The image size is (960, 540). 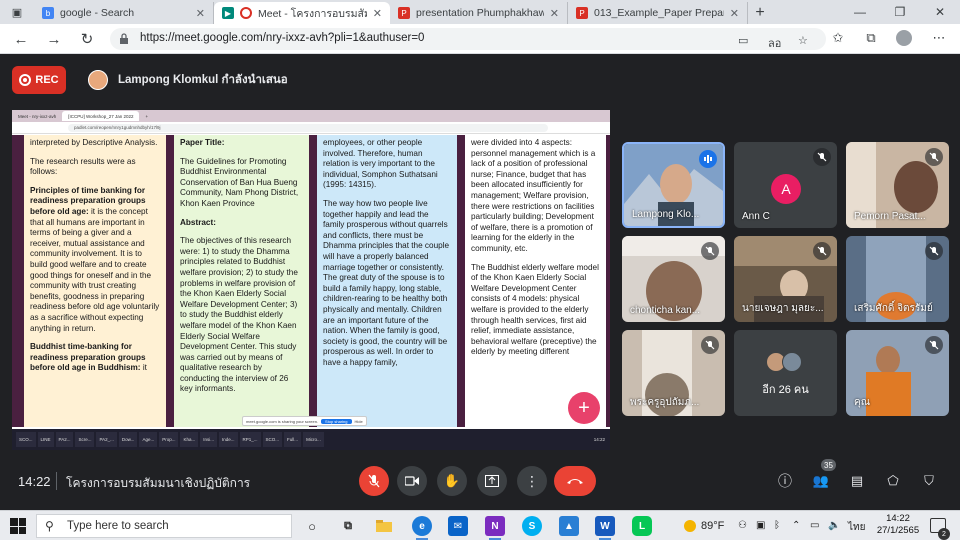 I want to click on tab-actions-icon: ▣, so click(x=17, y=12).